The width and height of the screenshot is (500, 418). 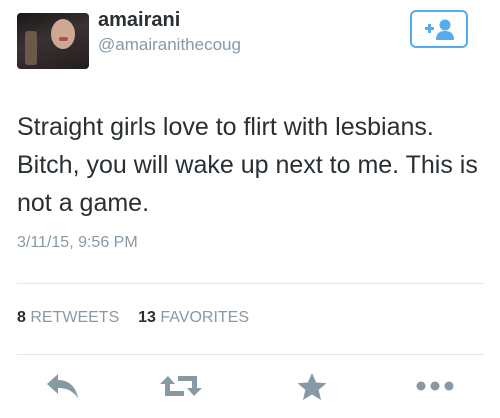 I want to click on more-button, so click(x=435, y=388).